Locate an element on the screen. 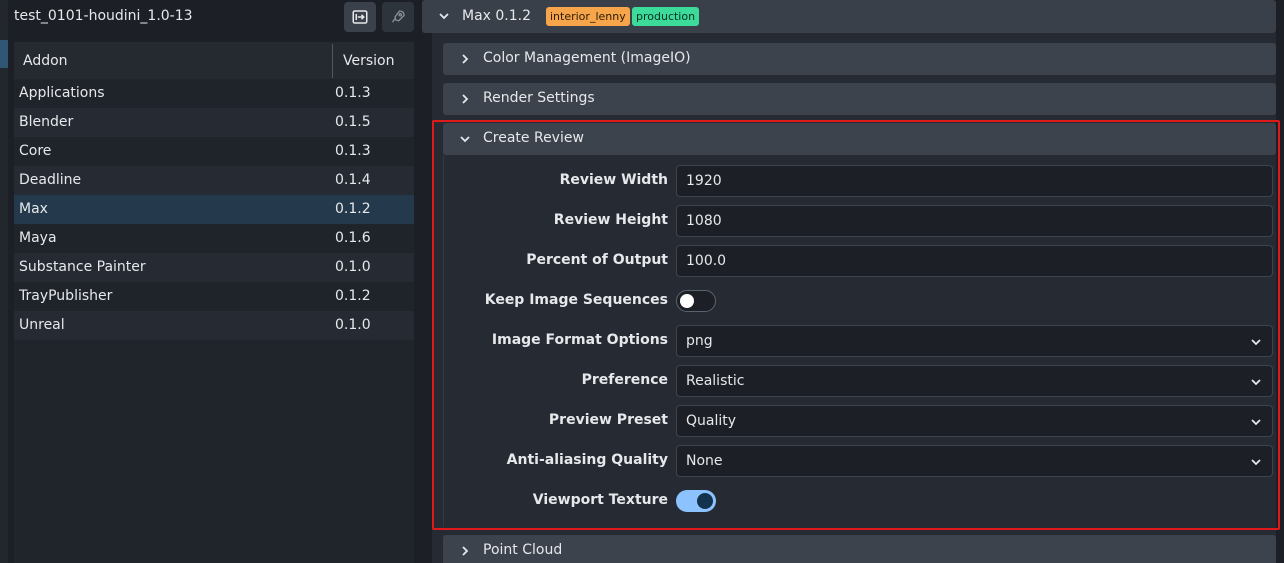 The height and width of the screenshot is (563, 1284). left-nav-strip is located at coordinates (4, 281).